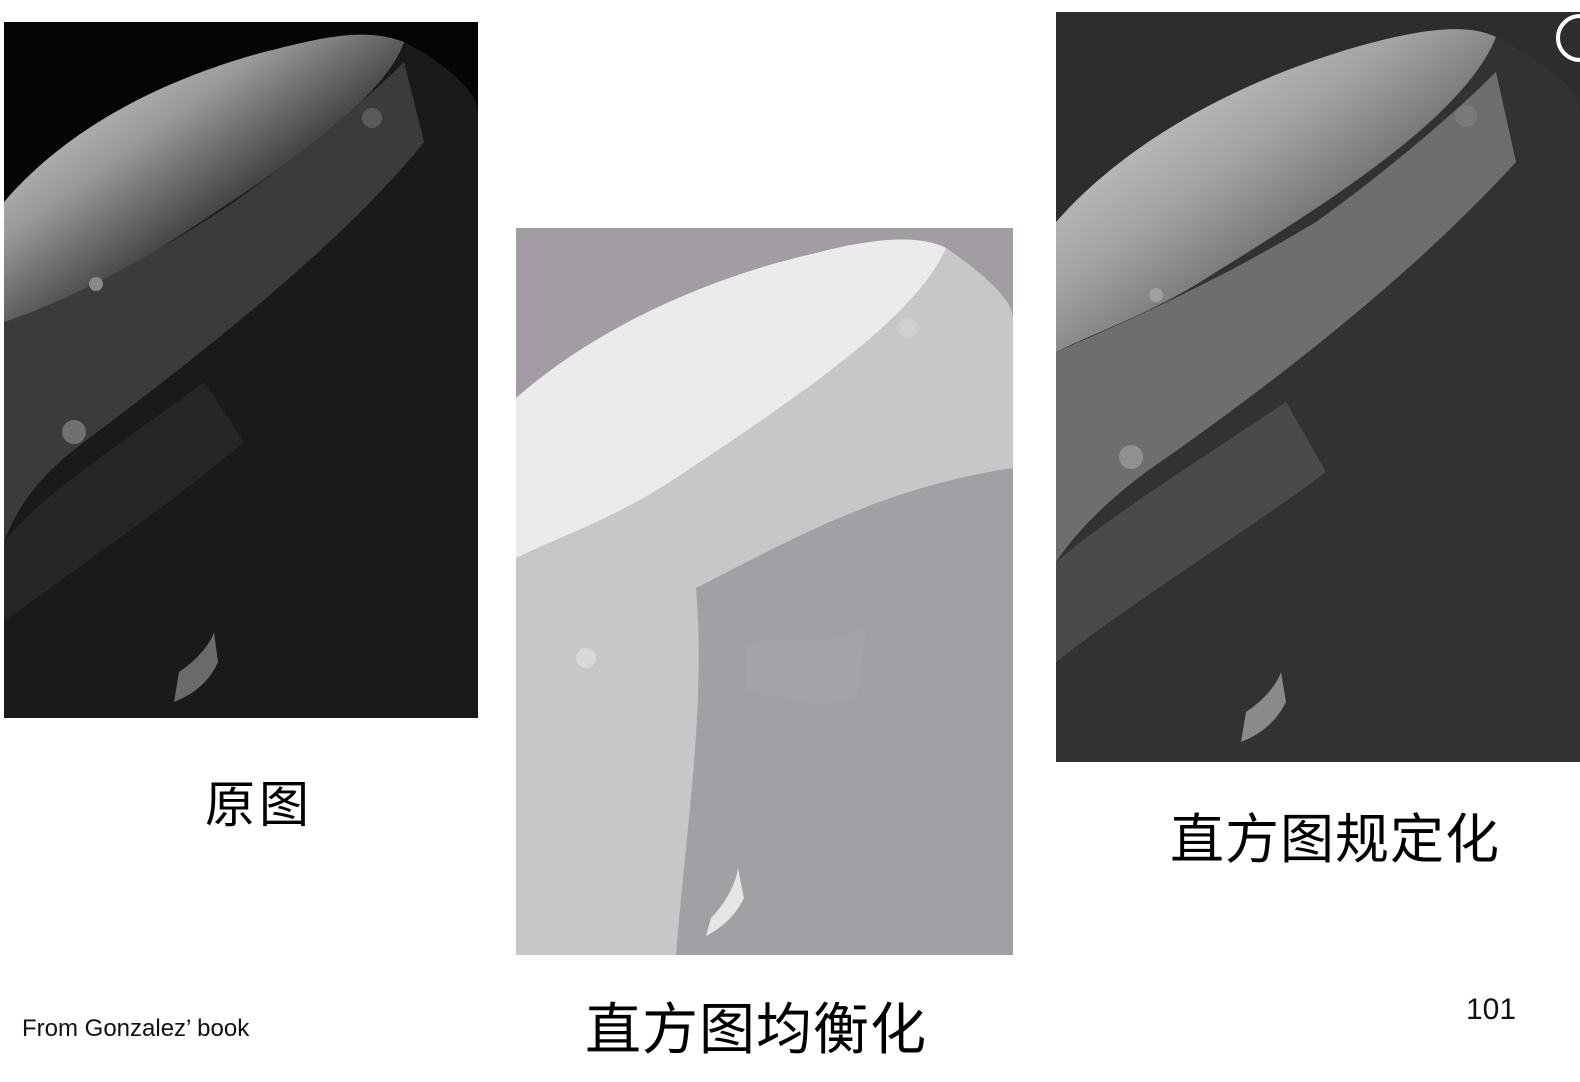 This screenshot has width=1580, height=1082. I want to click on page-number: 101, so click(1491, 1009).